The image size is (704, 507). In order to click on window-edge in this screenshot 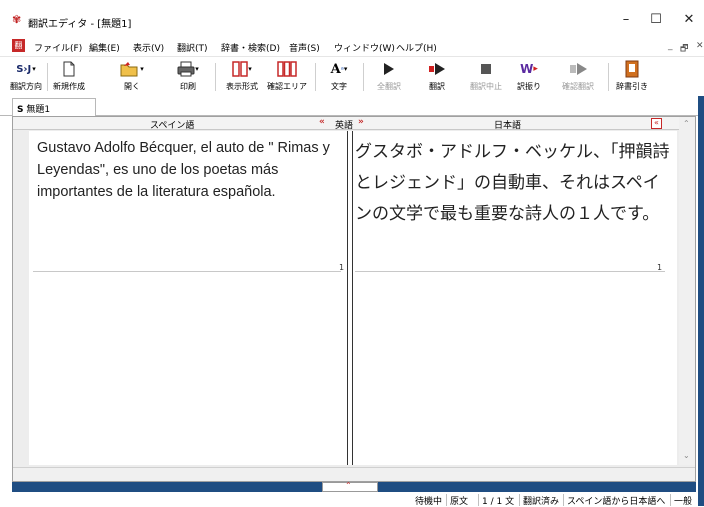, I will do `click(701, 301)`.